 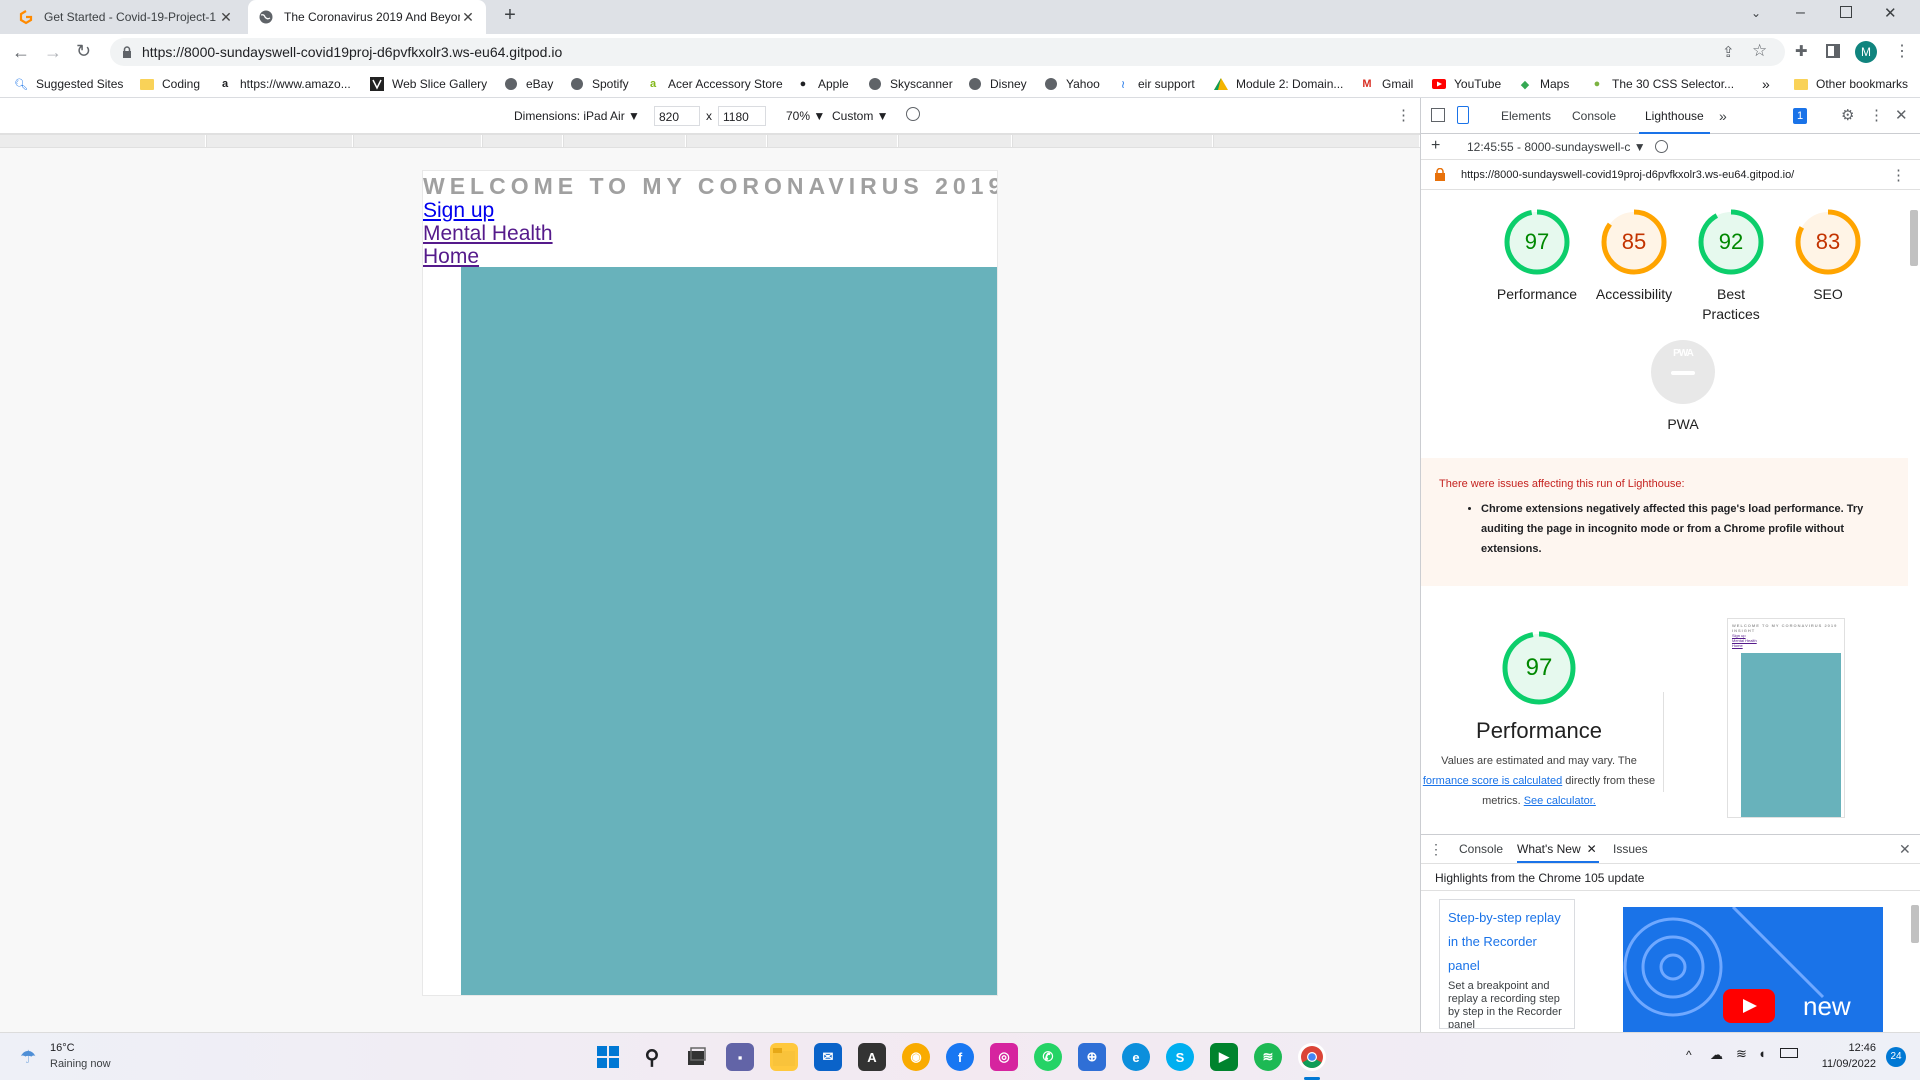 I want to click on whatsapp-icon: ✆, so click(x=1048, y=1057).